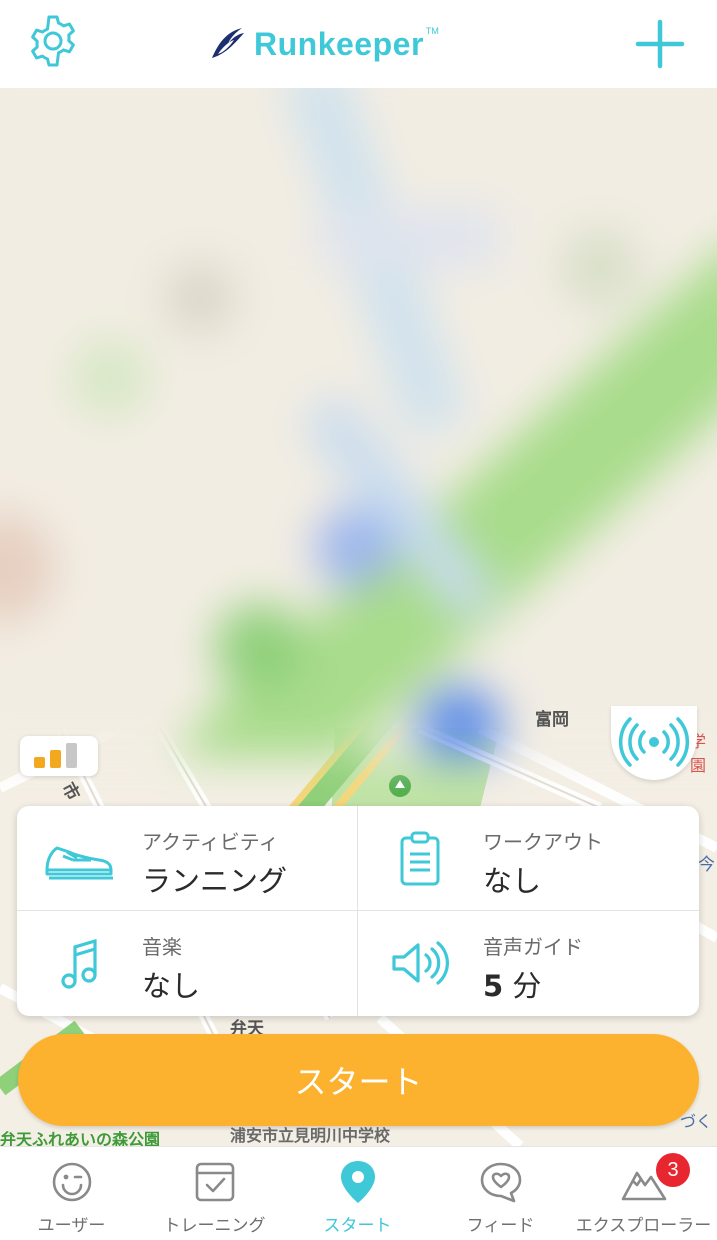  I want to click on map-pin-icon, so click(357, 1182).